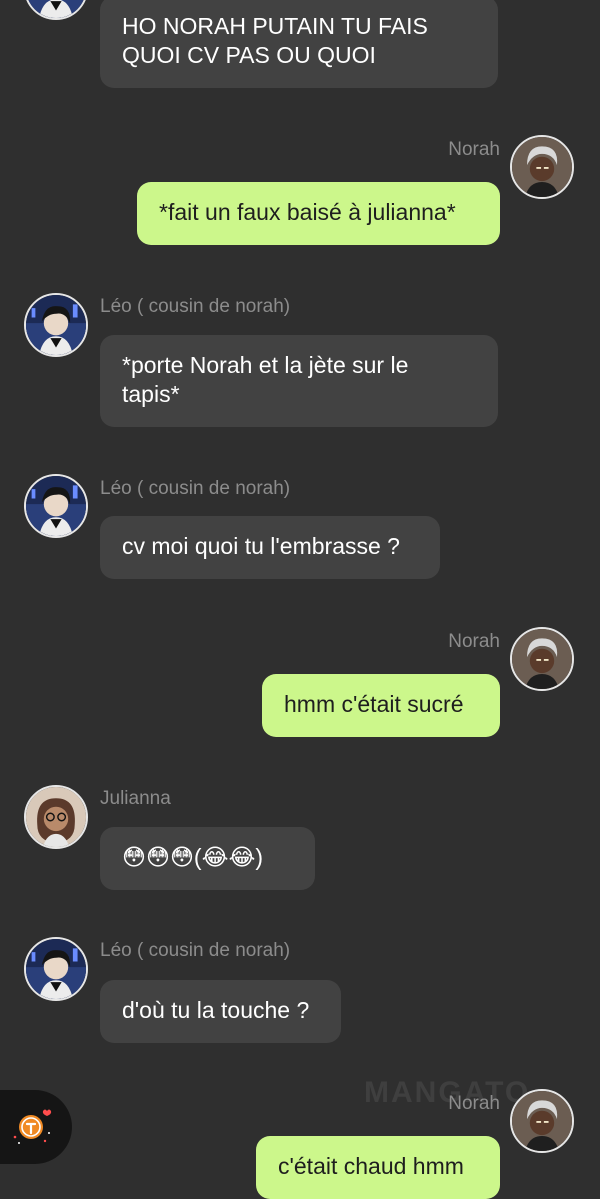 The image size is (600, 1199). What do you see at coordinates (447, 1092) in the screenshot?
I see `watermark: MANGATO` at bounding box center [447, 1092].